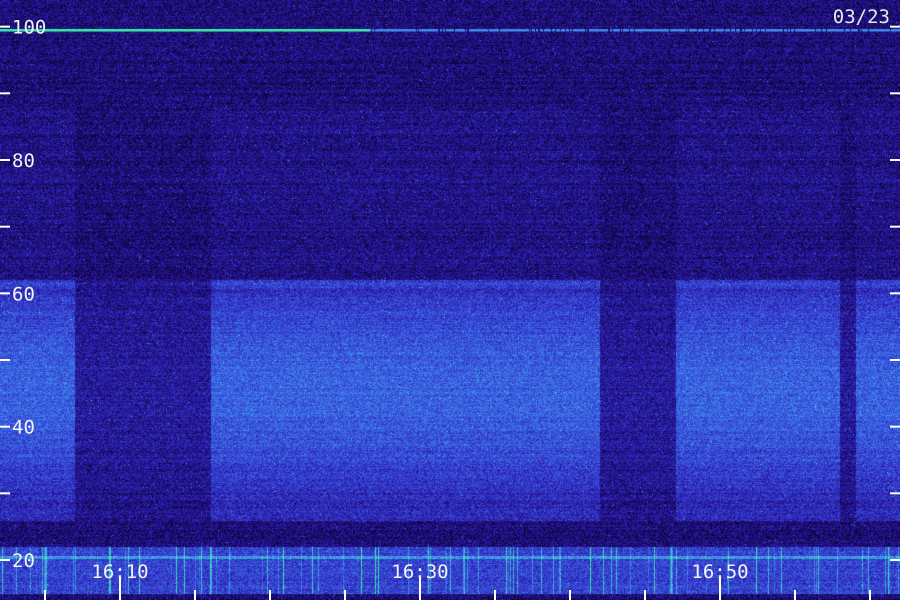 This screenshot has width=900, height=600. Describe the element at coordinates (23, 294) in the screenshot. I see `y-tick-label: 60` at that location.